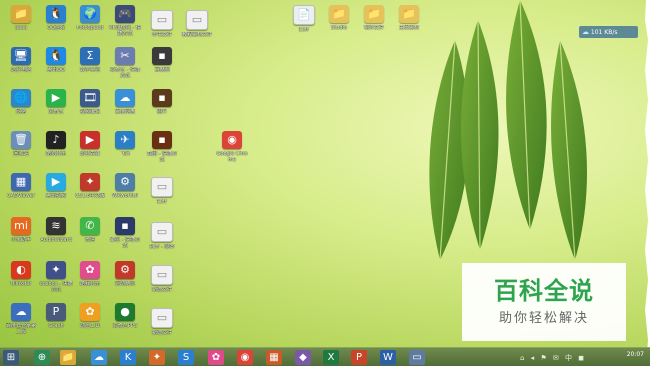 The height and width of the screenshot is (366, 650). What do you see at coordinates (68, 357) in the screenshot?
I see `taskbar-button-explorer: 📁` at bounding box center [68, 357].